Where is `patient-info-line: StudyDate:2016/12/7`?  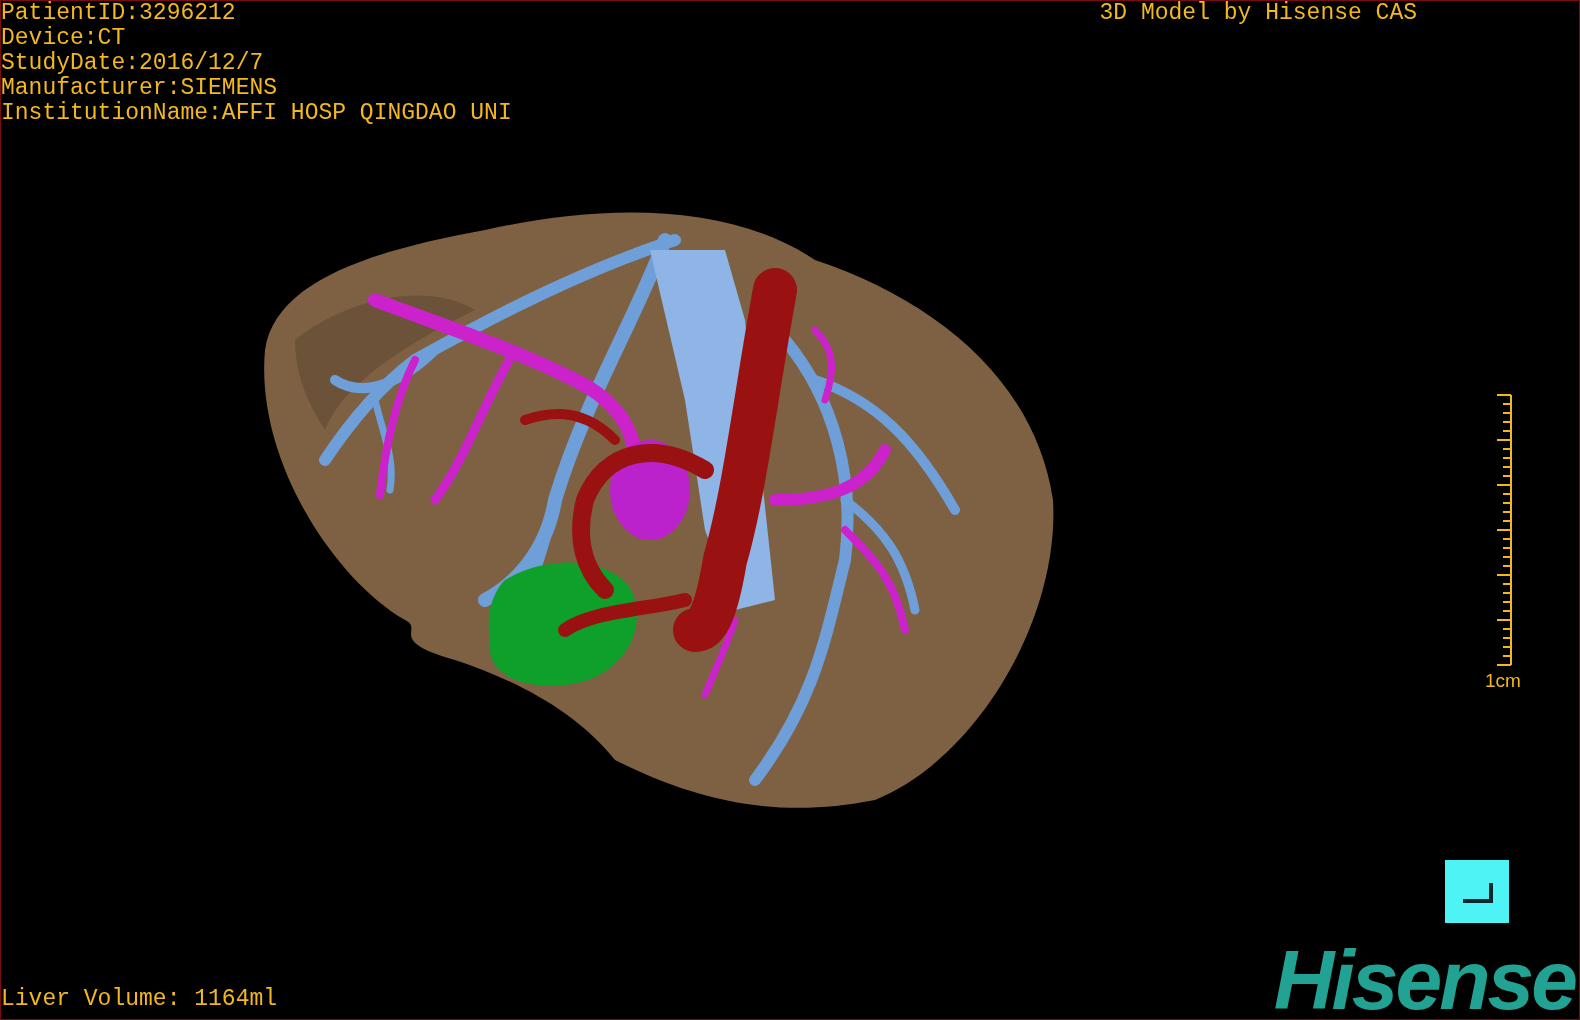 patient-info-line: StudyDate:2016/12/7 is located at coordinates (133, 63).